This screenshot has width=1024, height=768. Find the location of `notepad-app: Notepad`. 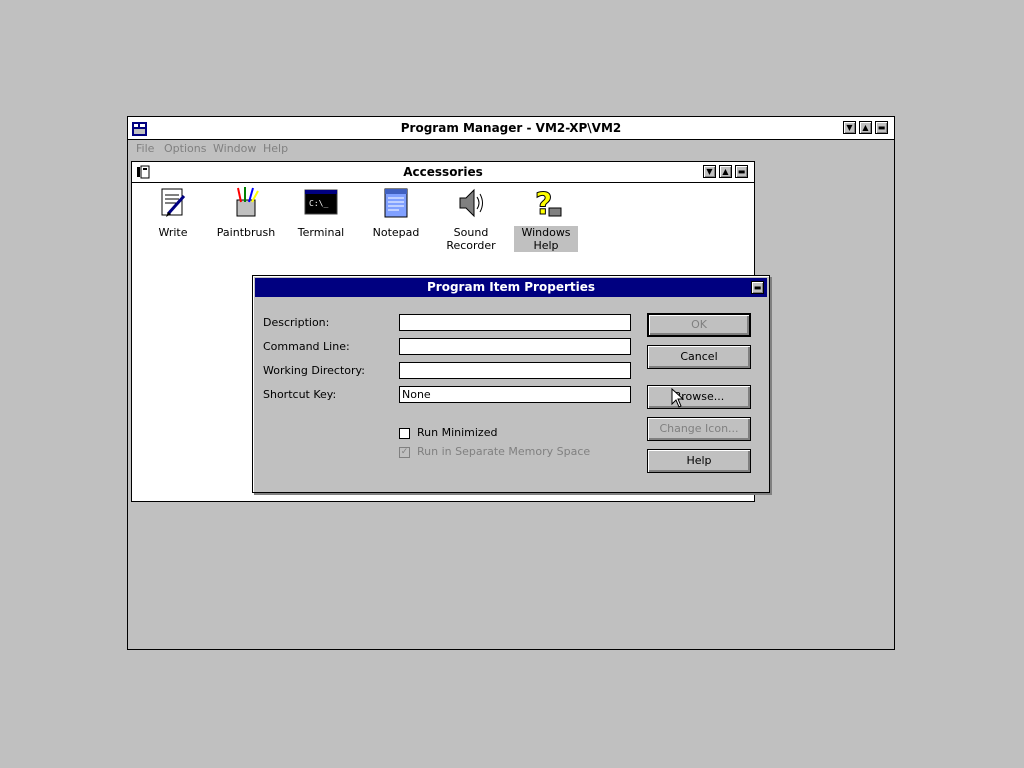

notepad-app: Notepad is located at coordinates (396, 212).